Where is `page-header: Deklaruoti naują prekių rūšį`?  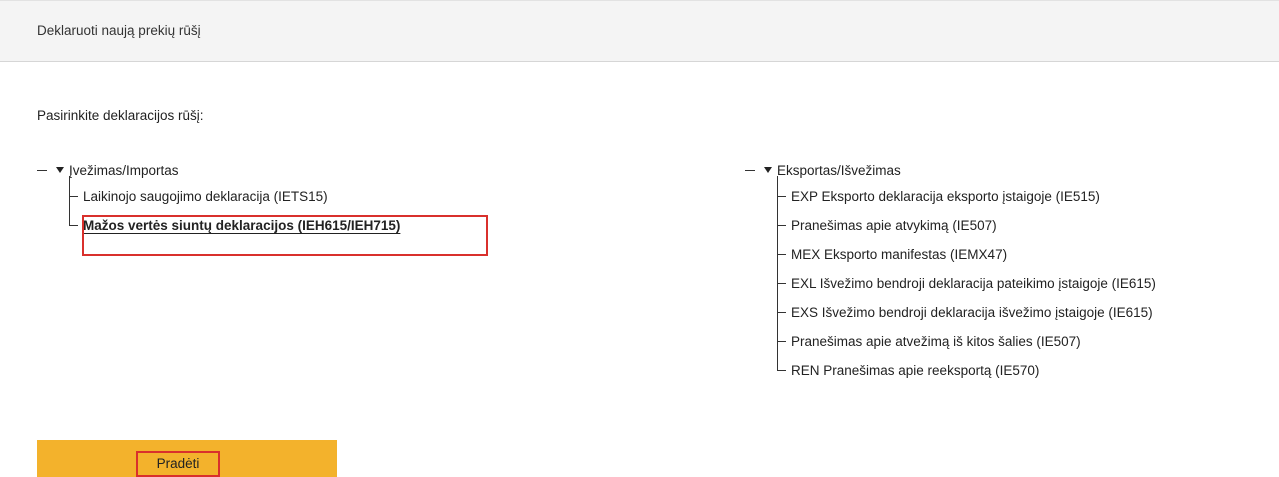
page-header: Deklaruoti naują prekių rūšį is located at coordinates (639, 31).